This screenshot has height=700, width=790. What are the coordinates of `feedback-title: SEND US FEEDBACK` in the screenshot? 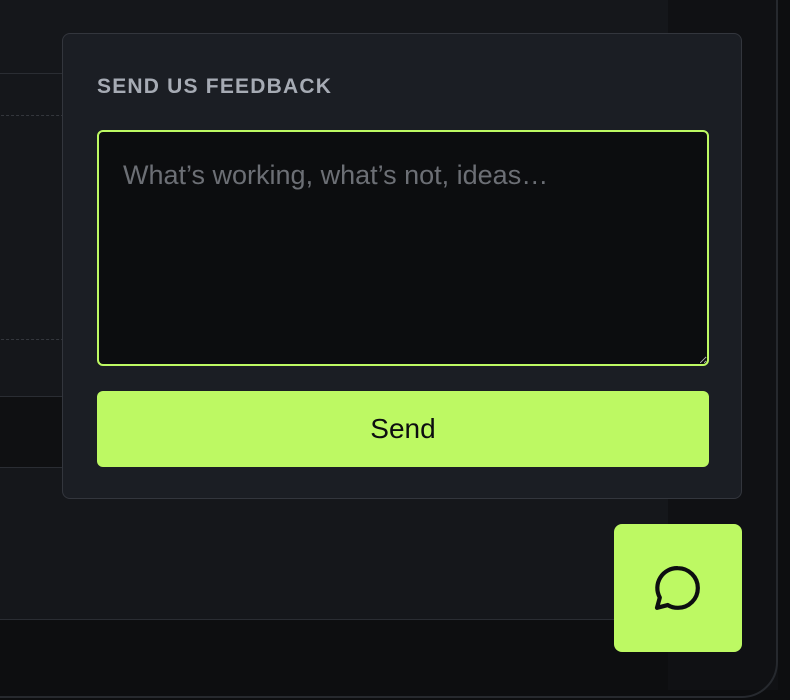 It's located at (215, 86).